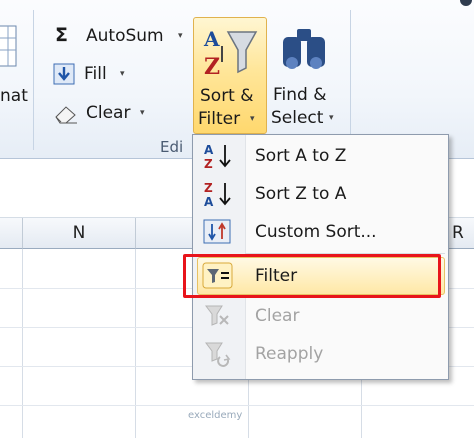  I want to click on fill-down-icon, so click(64, 74).